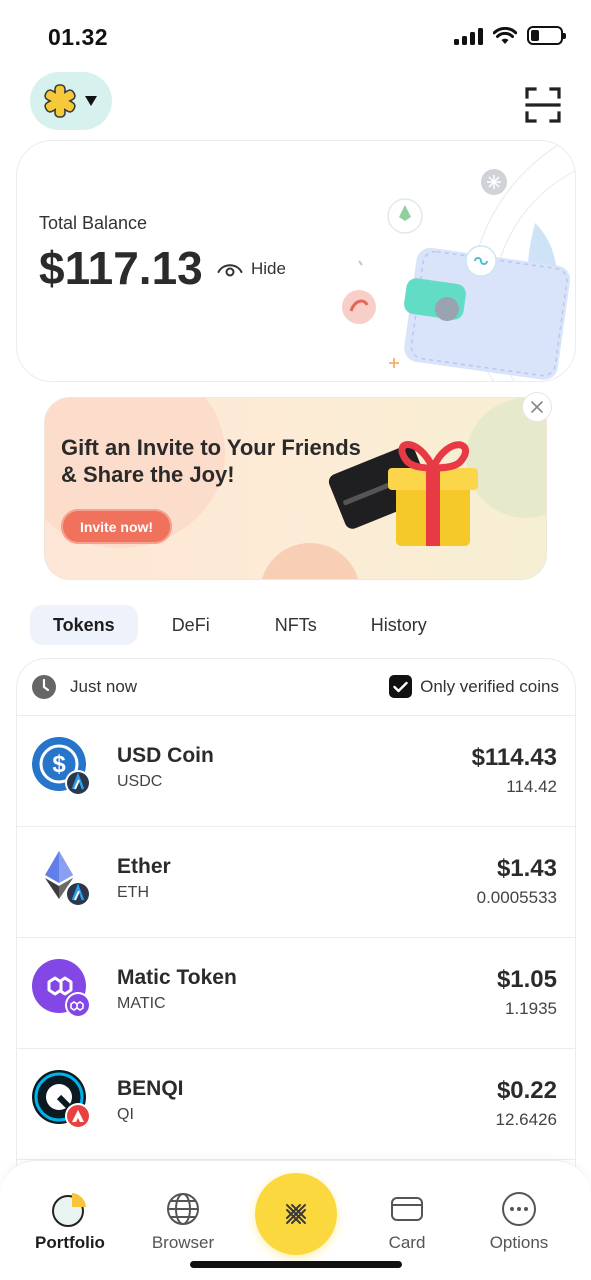 This screenshot has height=1280, width=591. I want to click on list-meta-bar: Just now Only verified coins, so click(296, 687).